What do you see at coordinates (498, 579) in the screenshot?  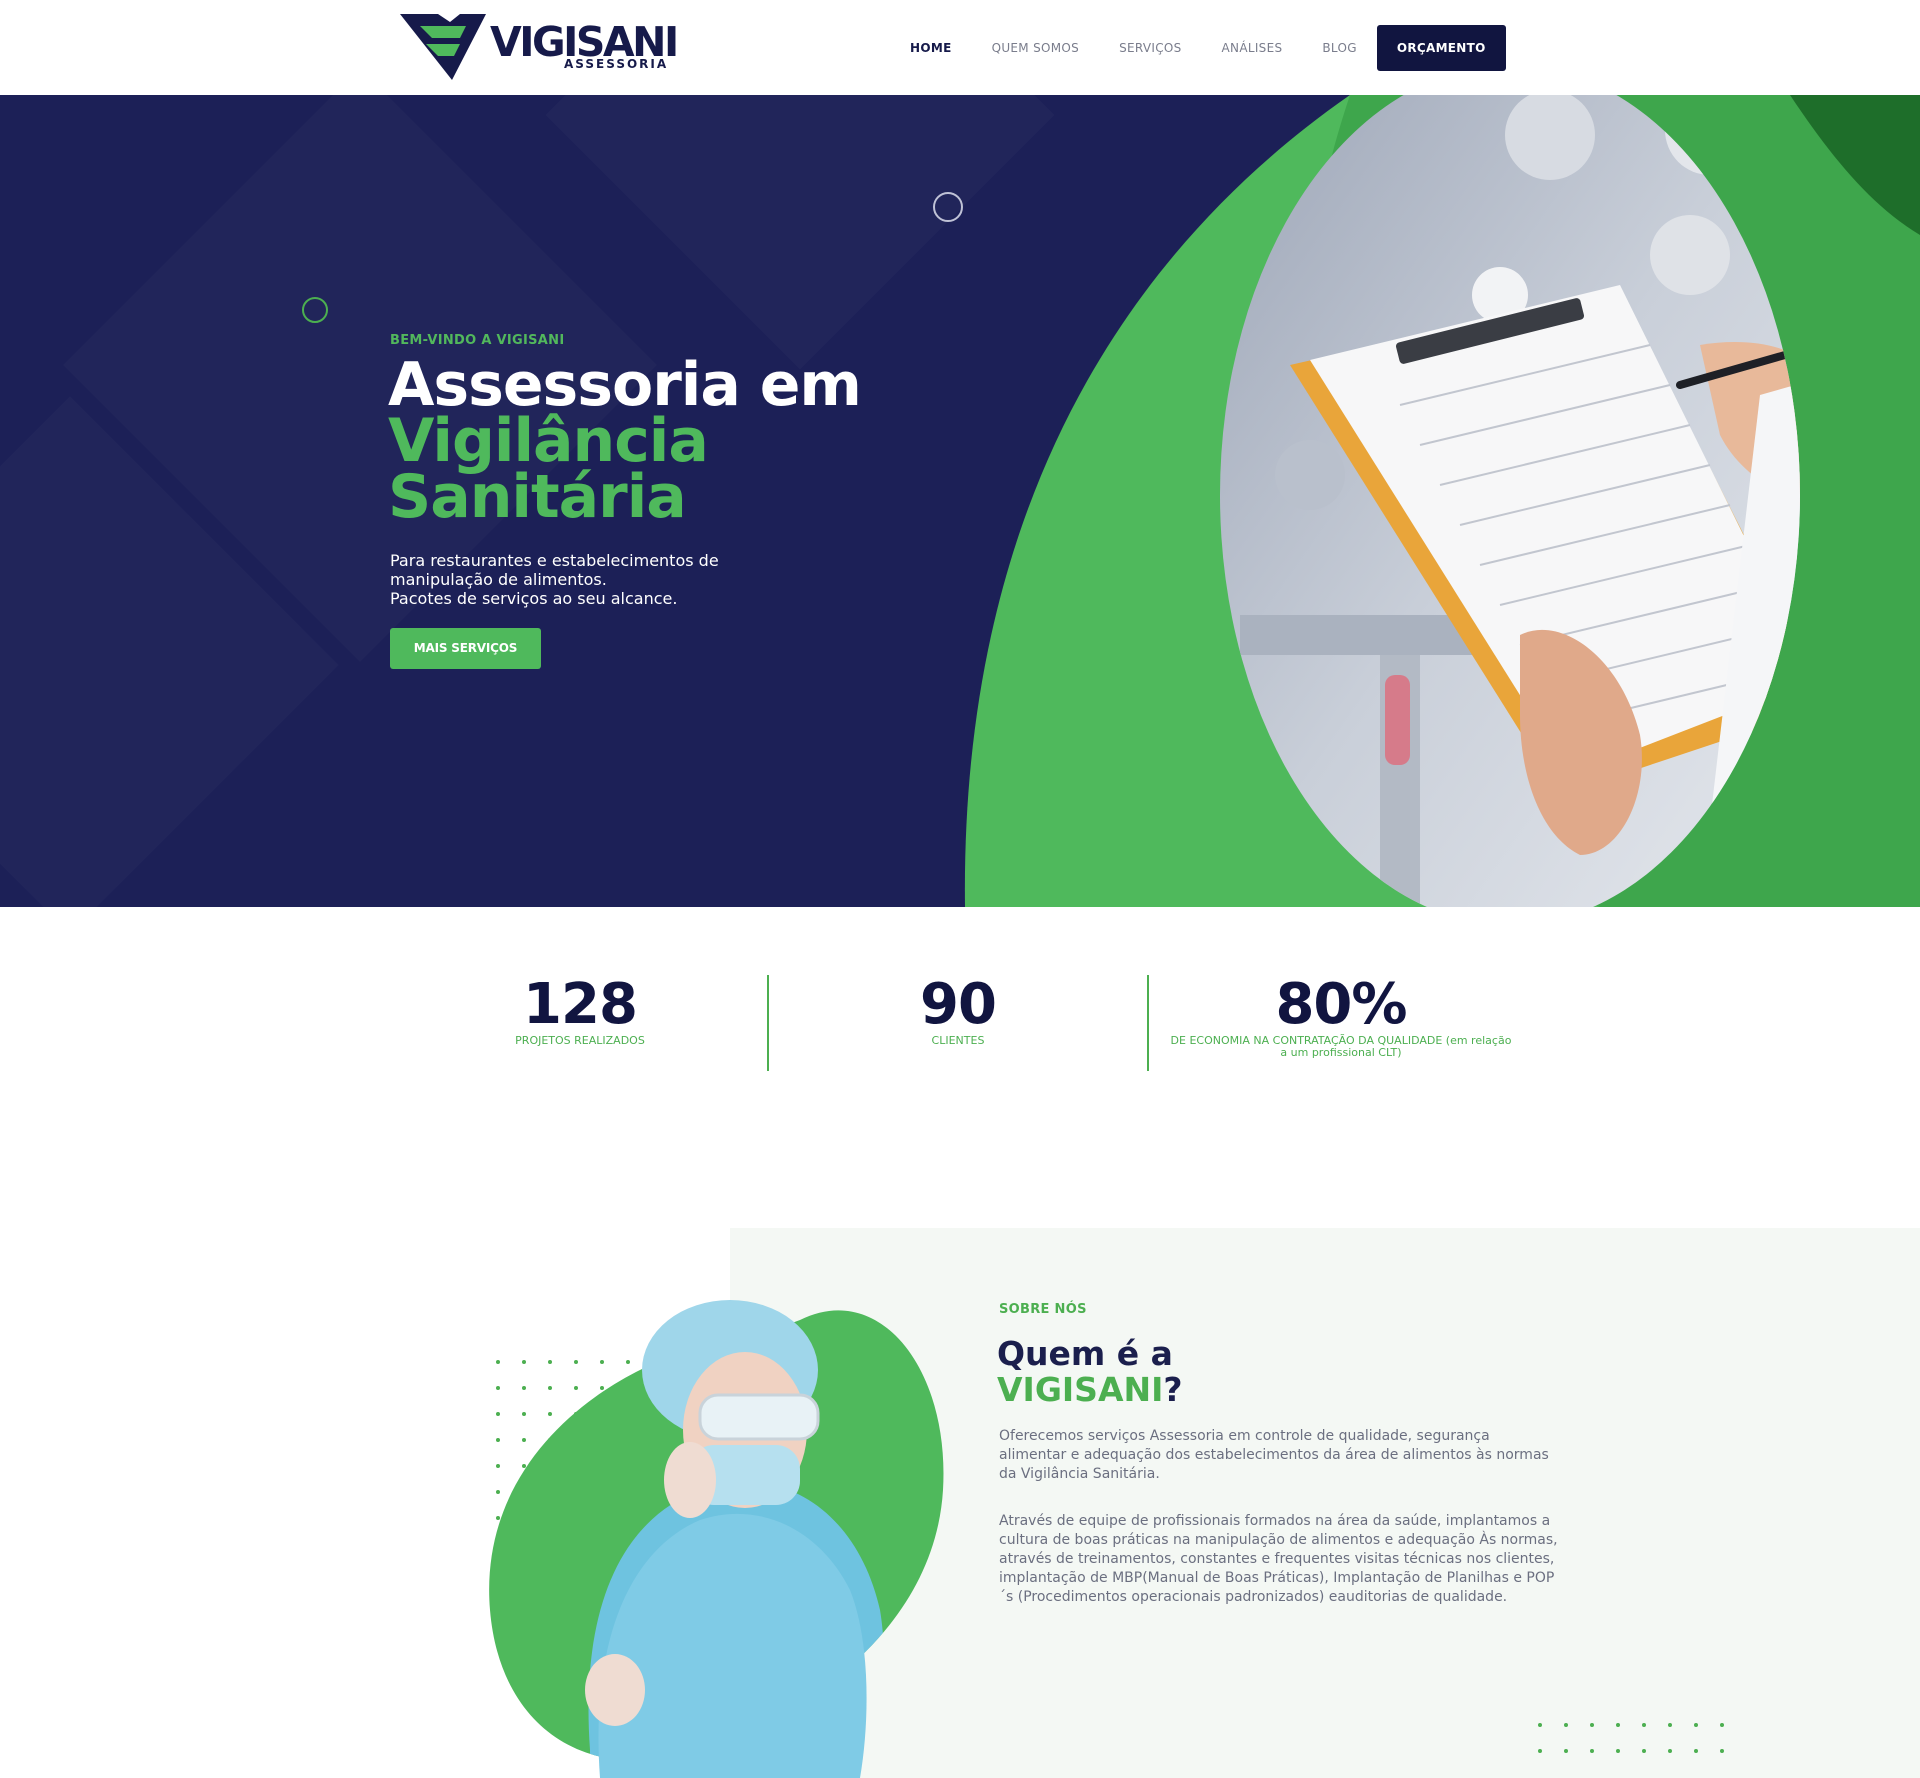 I see `hero-subtitle-line2: manipulação de alimentos.` at bounding box center [498, 579].